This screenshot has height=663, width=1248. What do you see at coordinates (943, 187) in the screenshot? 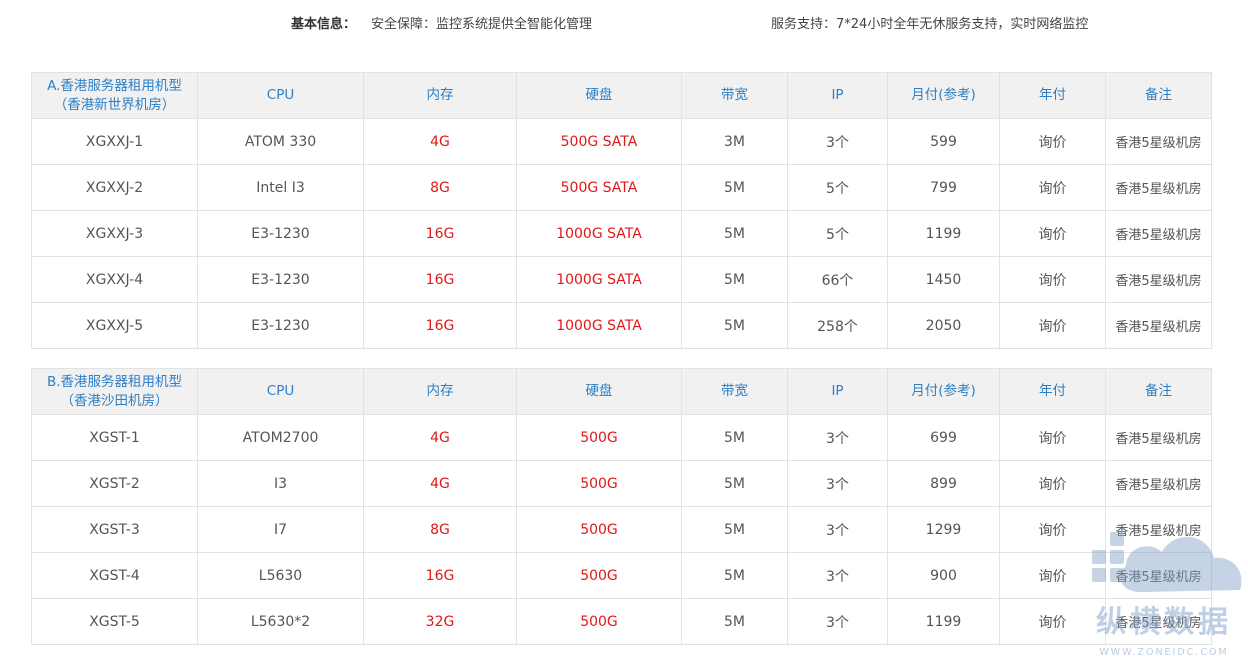
I see `cell-monthly-price: 799` at bounding box center [943, 187].